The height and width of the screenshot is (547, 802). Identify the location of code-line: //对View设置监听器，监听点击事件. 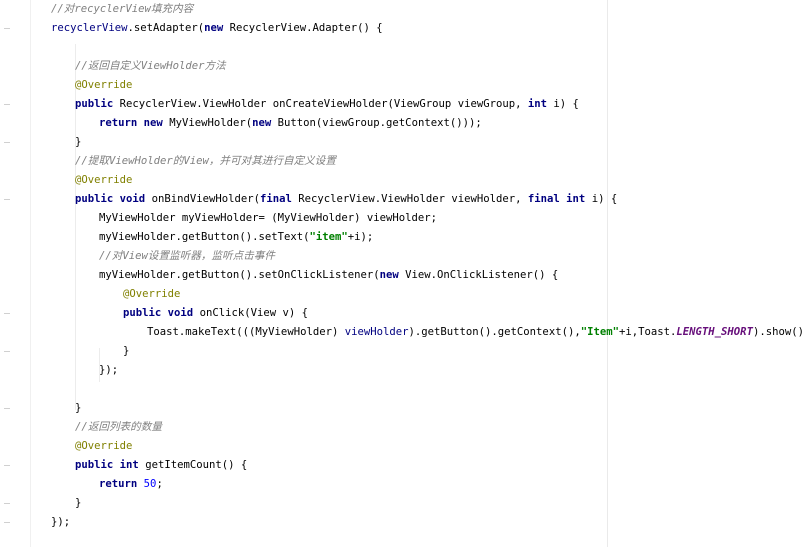
(187, 256).